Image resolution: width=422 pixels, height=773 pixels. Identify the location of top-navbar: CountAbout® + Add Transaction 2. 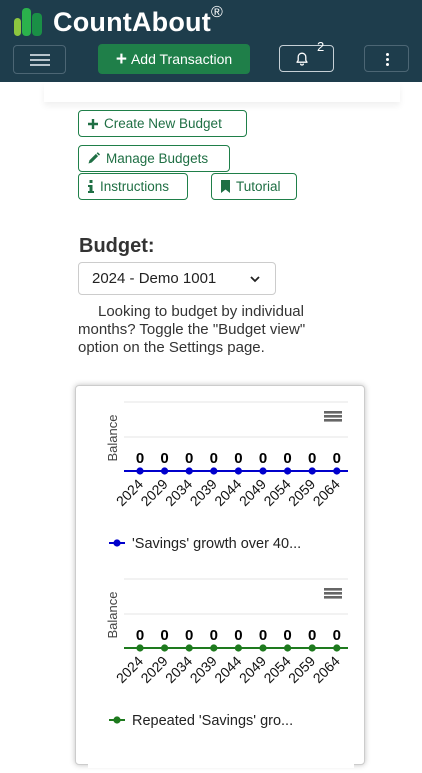
(211, 41).